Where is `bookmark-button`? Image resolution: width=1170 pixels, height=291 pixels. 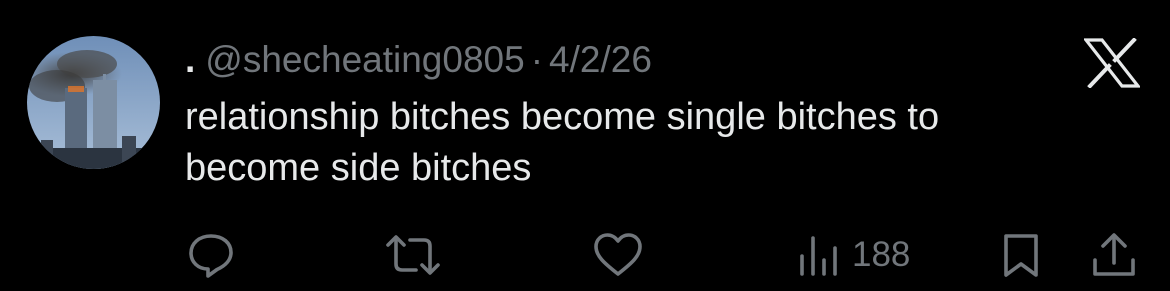
bookmark-button is located at coordinates (1021, 255).